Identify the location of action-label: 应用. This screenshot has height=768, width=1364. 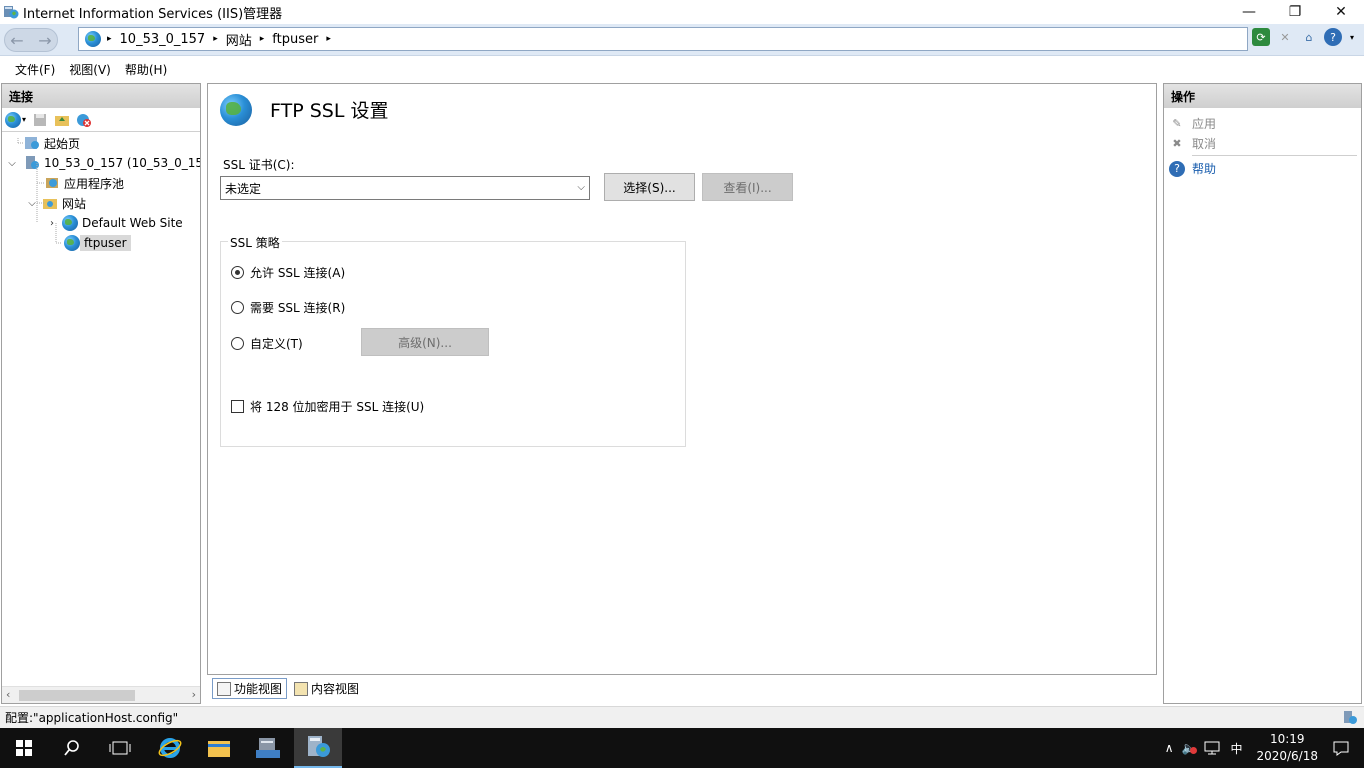
(1204, 124).